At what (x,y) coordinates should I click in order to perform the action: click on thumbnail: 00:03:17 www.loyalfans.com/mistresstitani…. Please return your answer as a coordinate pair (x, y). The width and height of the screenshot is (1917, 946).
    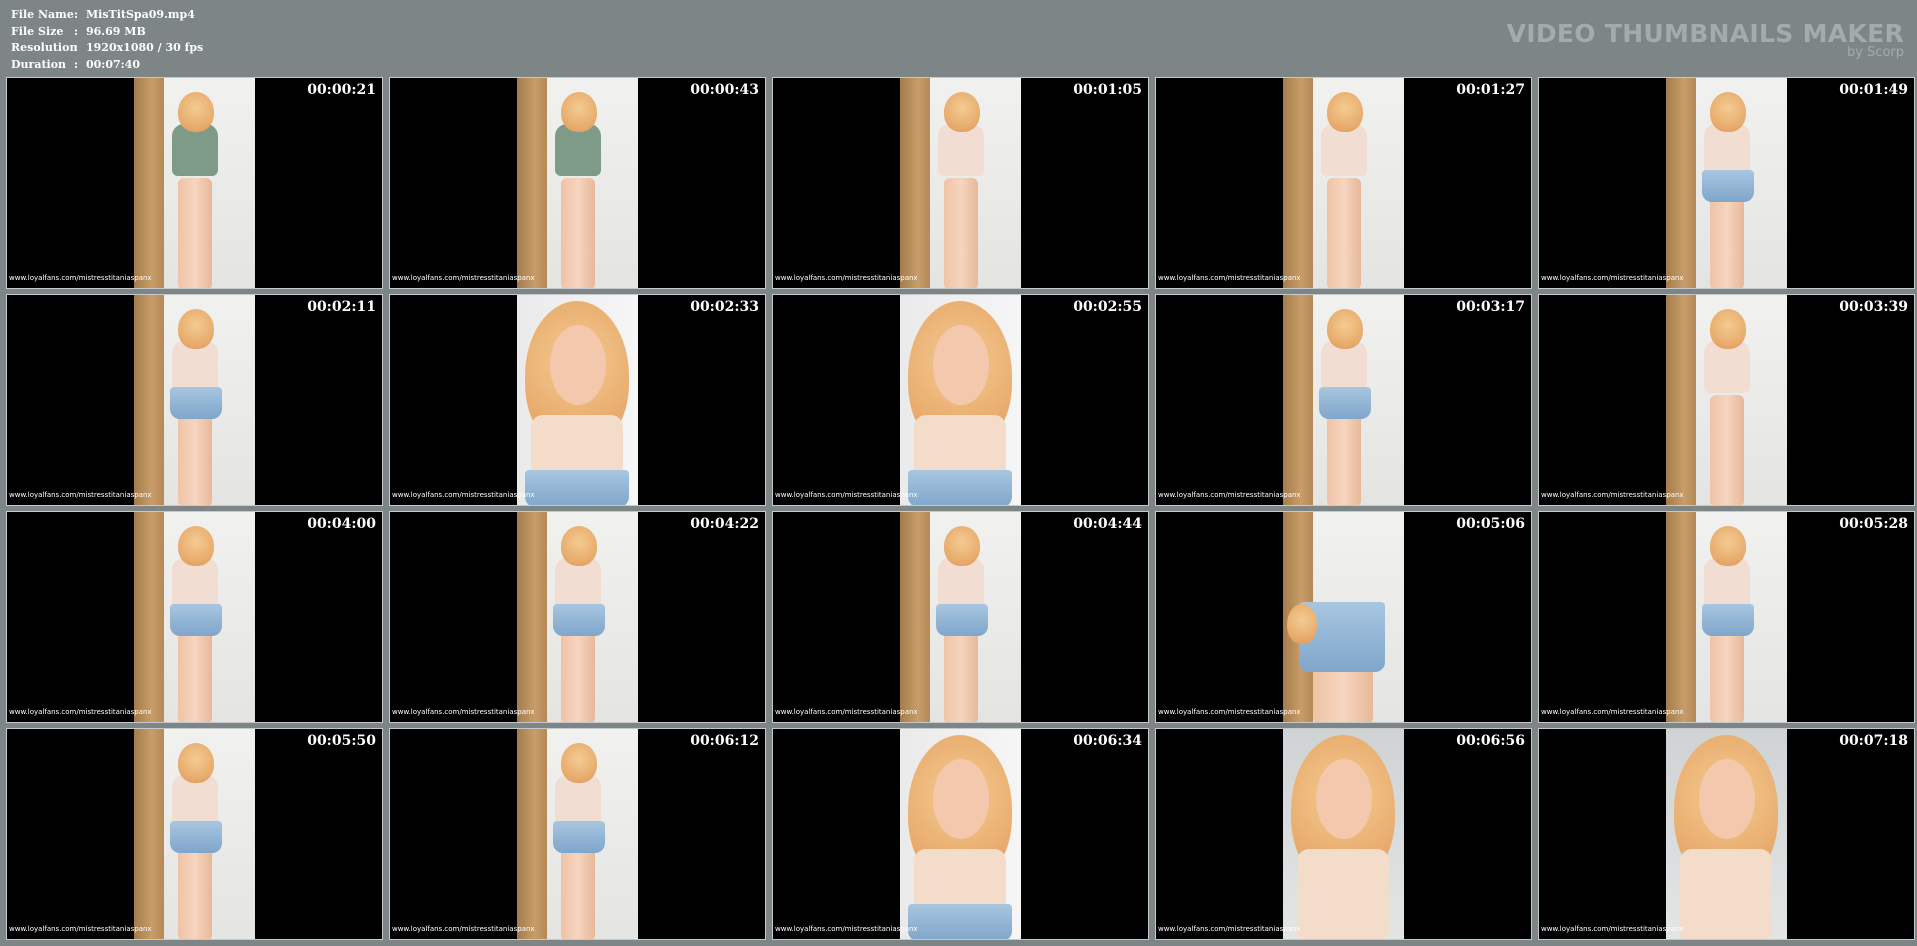
    Looking at the image, I should click on (1343, 400).